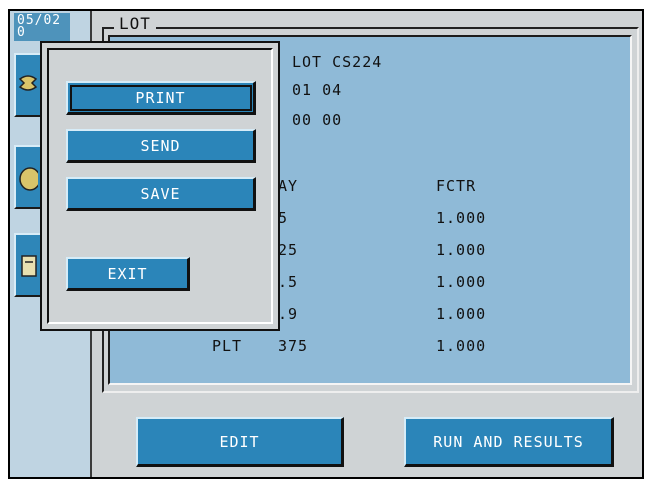  I want to click on fctr-column-header: FCTR, so click(456, 186).